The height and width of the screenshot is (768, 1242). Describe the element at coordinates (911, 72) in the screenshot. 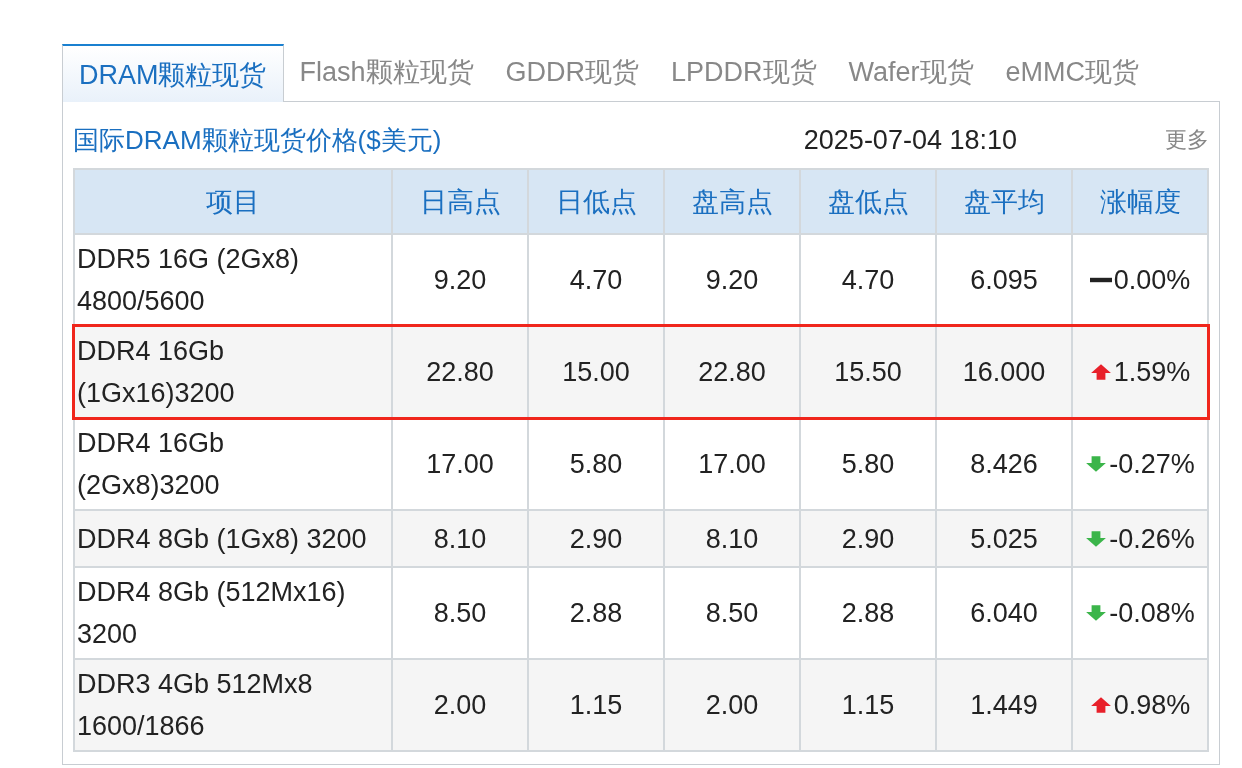

I see `tab: Wafer现货` at that location.